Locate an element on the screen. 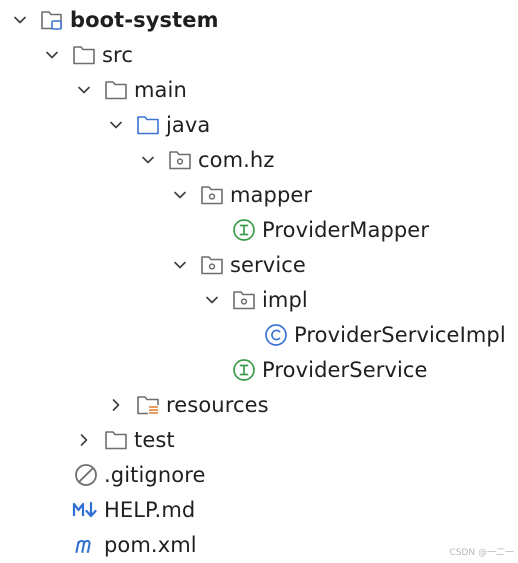  tree-node-label: ProviderMapper is located at coordinates (346, 229).